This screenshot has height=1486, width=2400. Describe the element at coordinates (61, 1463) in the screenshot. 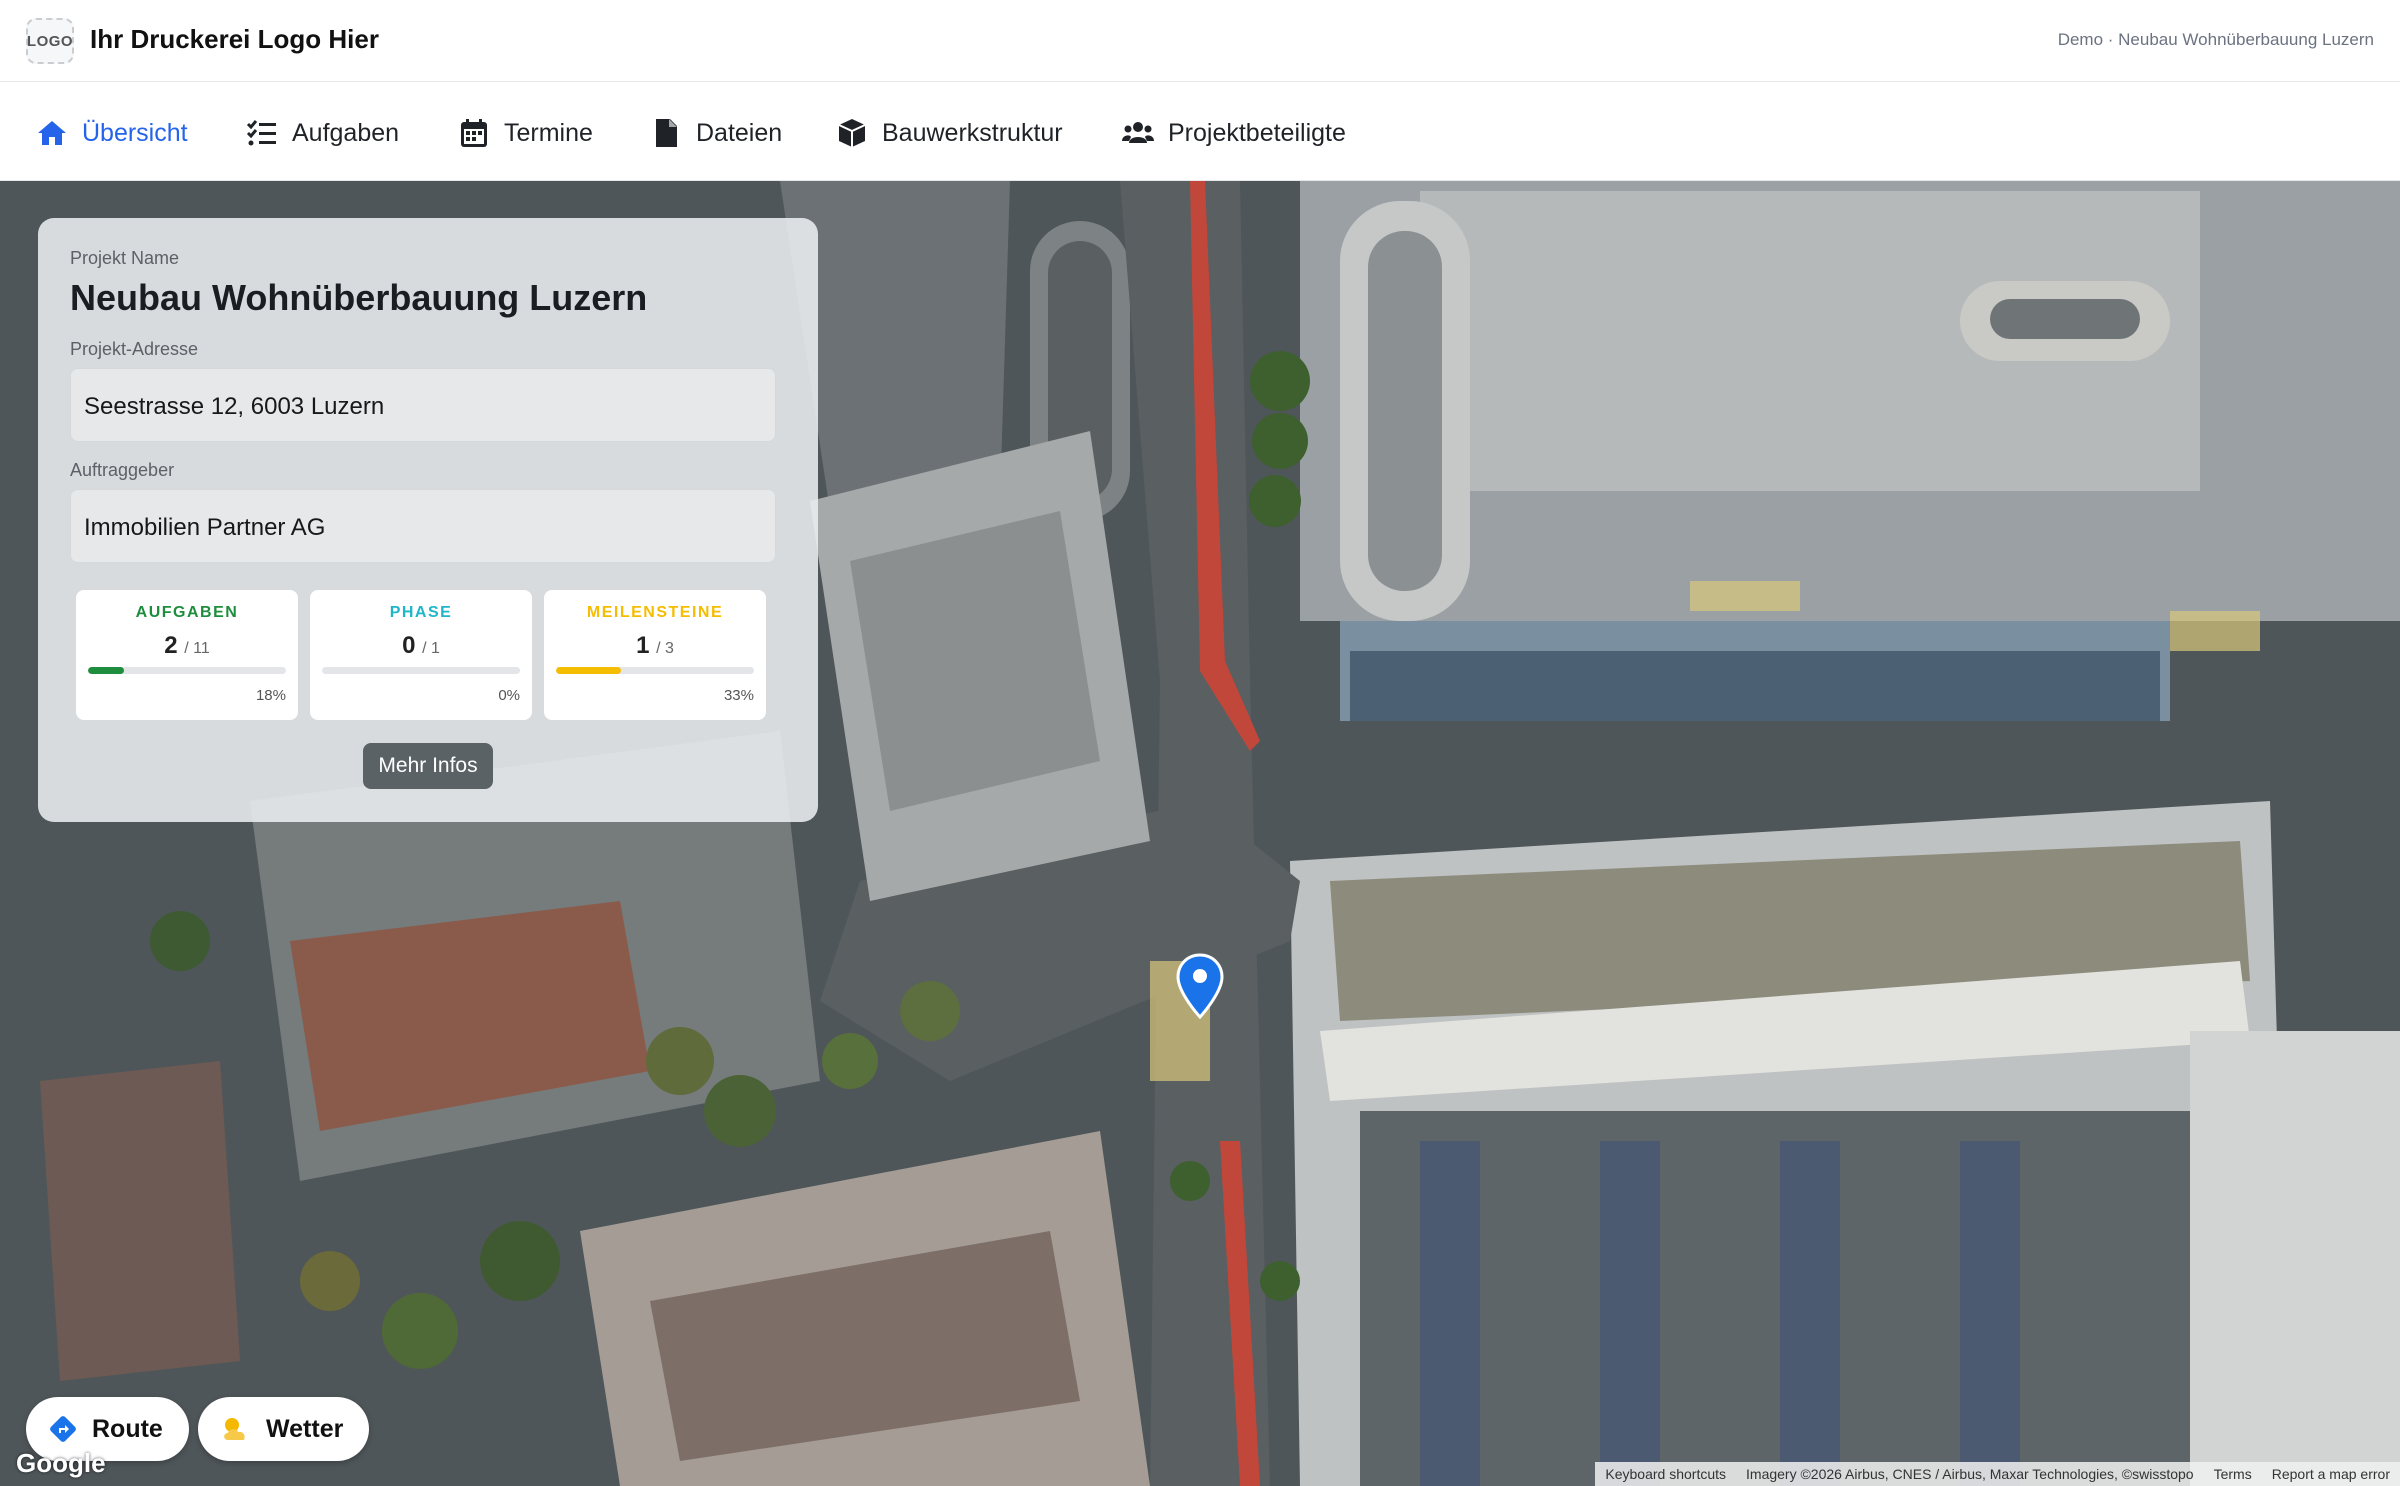

I see `google-logo: Google` at that location.